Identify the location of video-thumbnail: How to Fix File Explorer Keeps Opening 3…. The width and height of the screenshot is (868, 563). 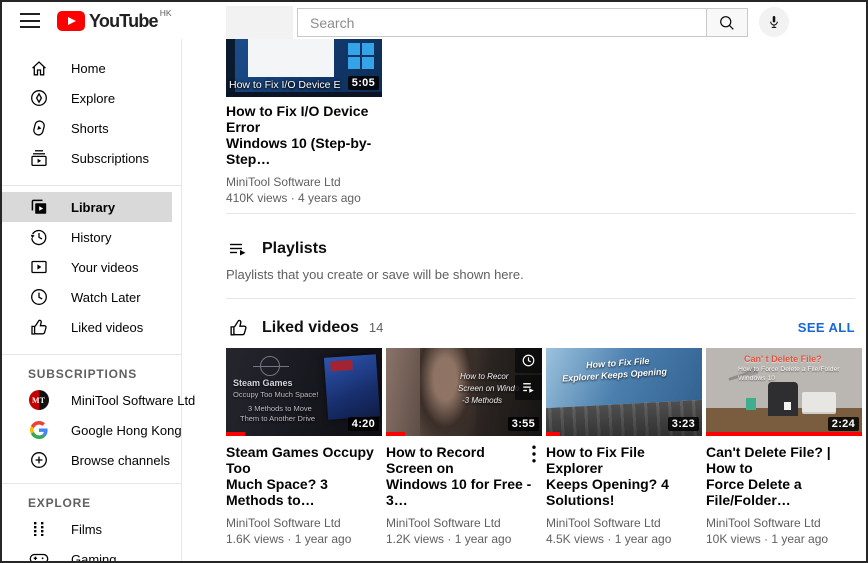
(624, 392).